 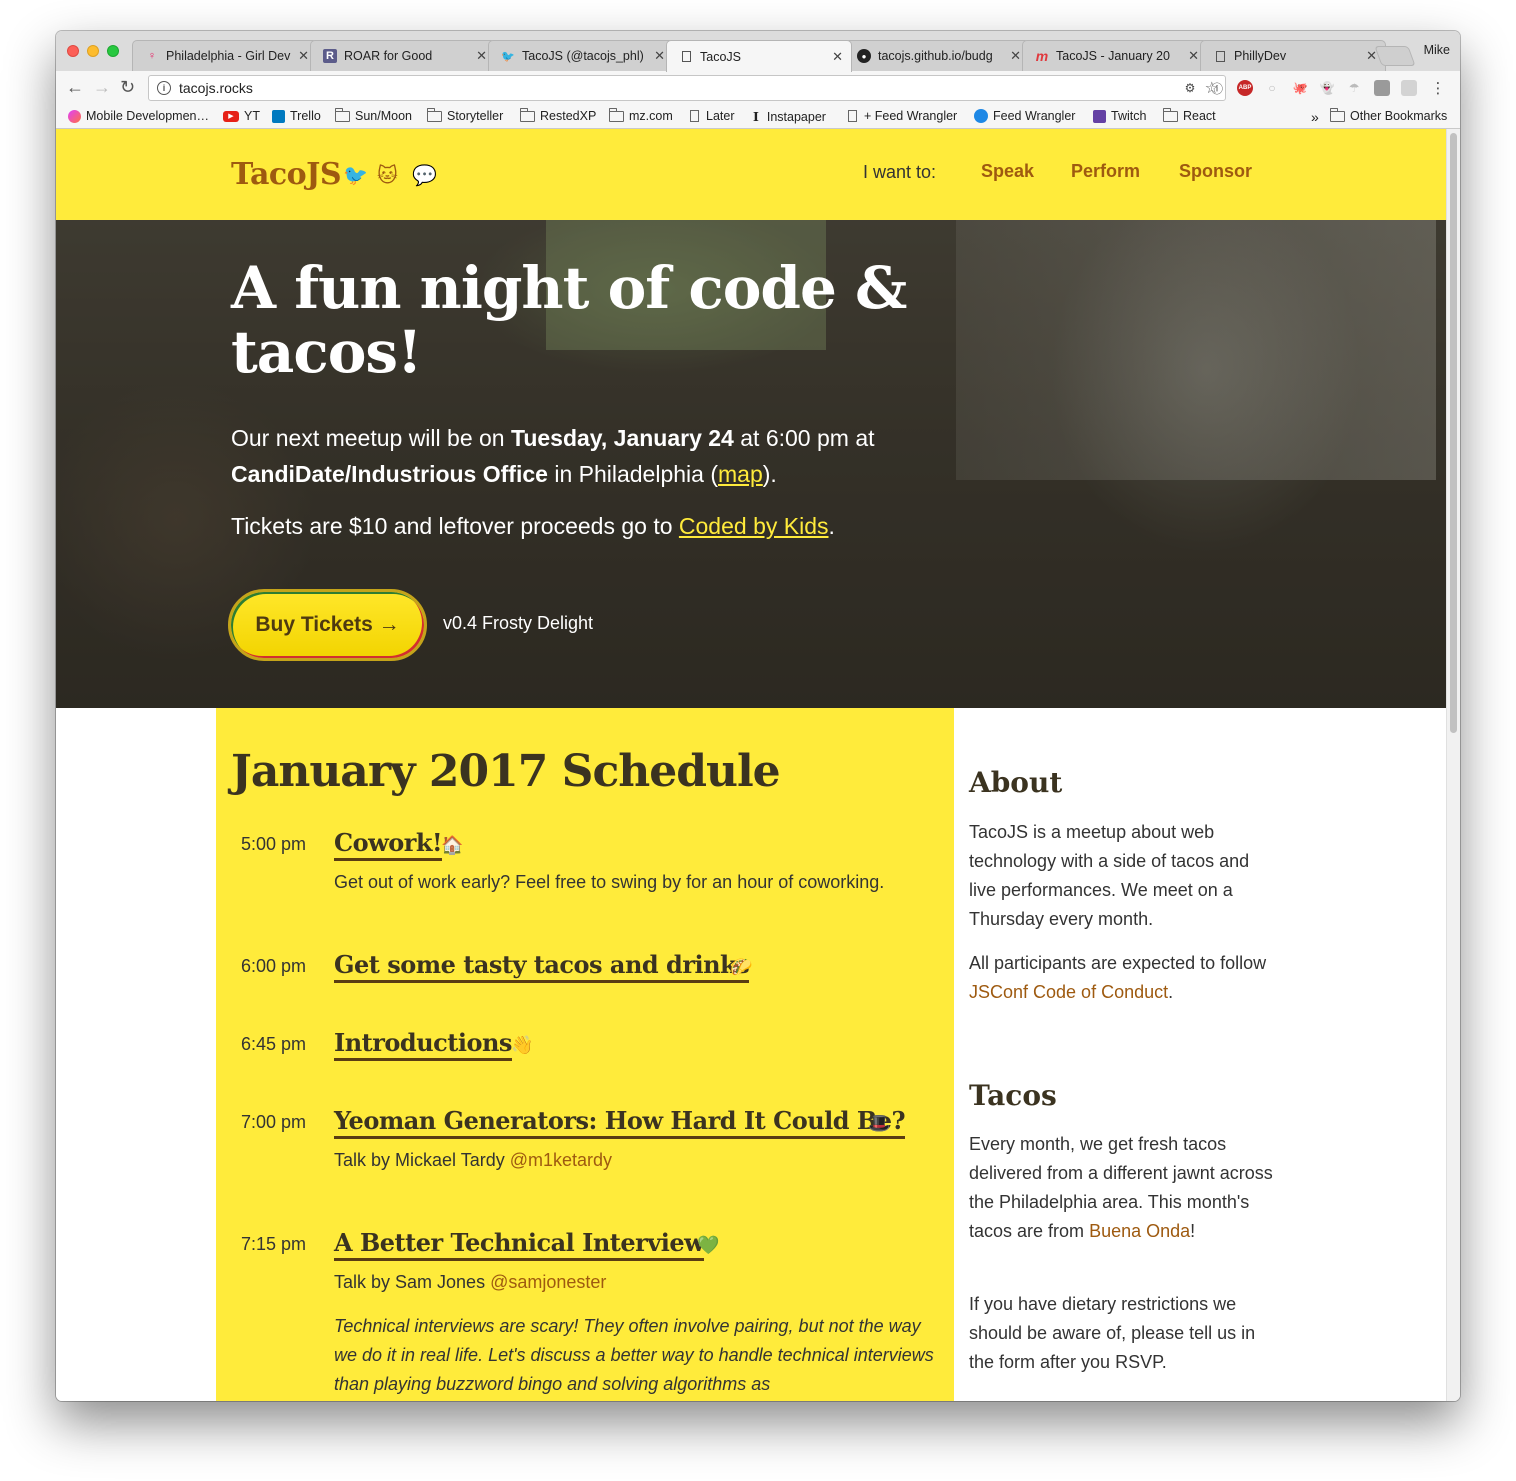 I want to click on conduct-end: ., so click(x=1171, y=992).